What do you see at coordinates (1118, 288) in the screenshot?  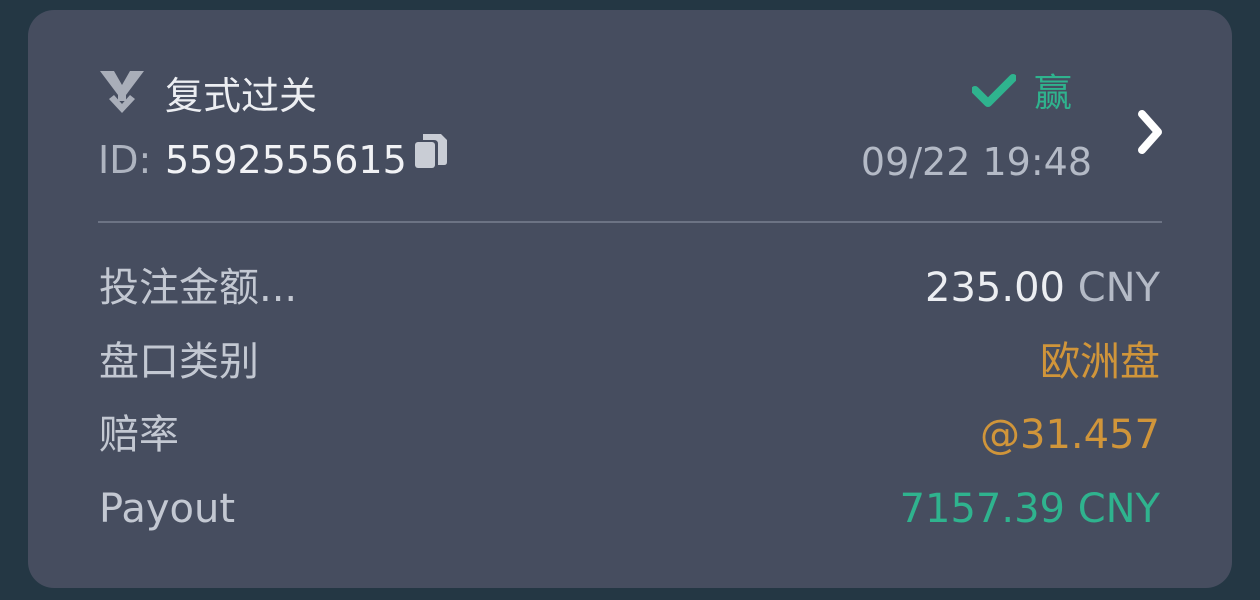 I see `stake-currency: CNY` at bounding box center [1118, 288].